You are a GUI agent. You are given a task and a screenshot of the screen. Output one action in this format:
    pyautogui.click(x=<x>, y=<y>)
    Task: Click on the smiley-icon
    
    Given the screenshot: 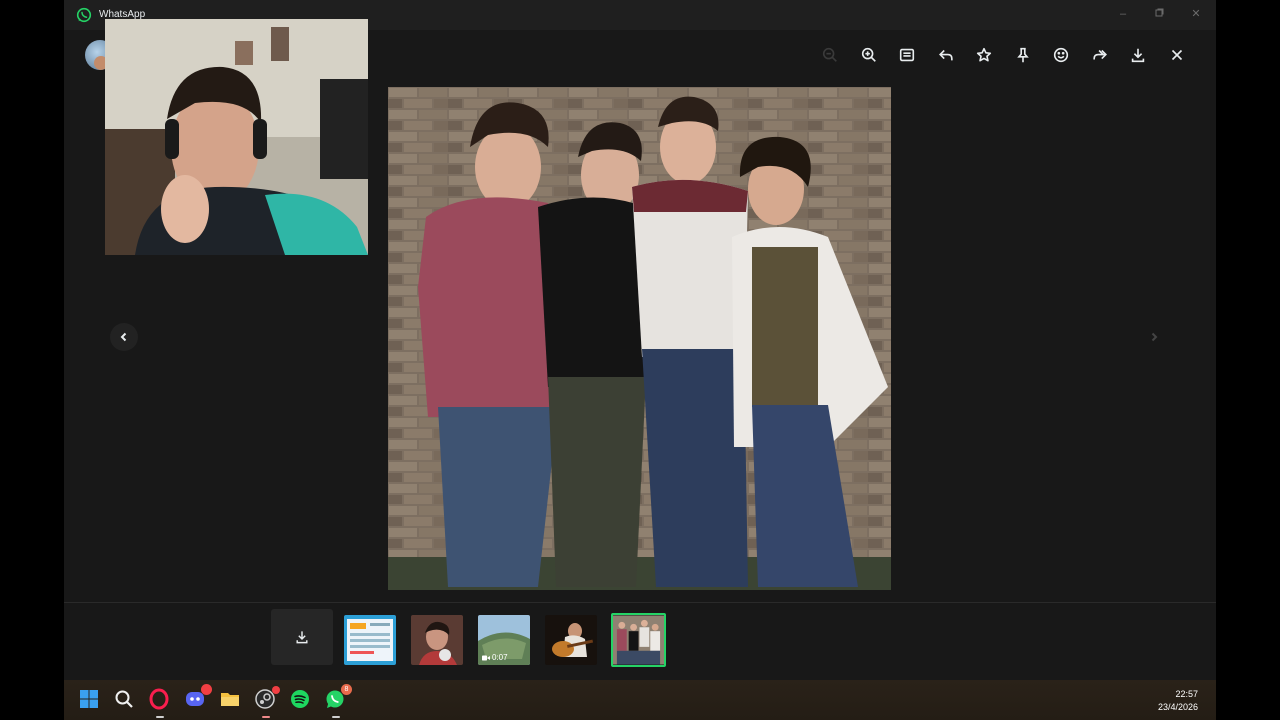 What is the action you would take?
    pyautogui.click(x=1061, y=55)
    